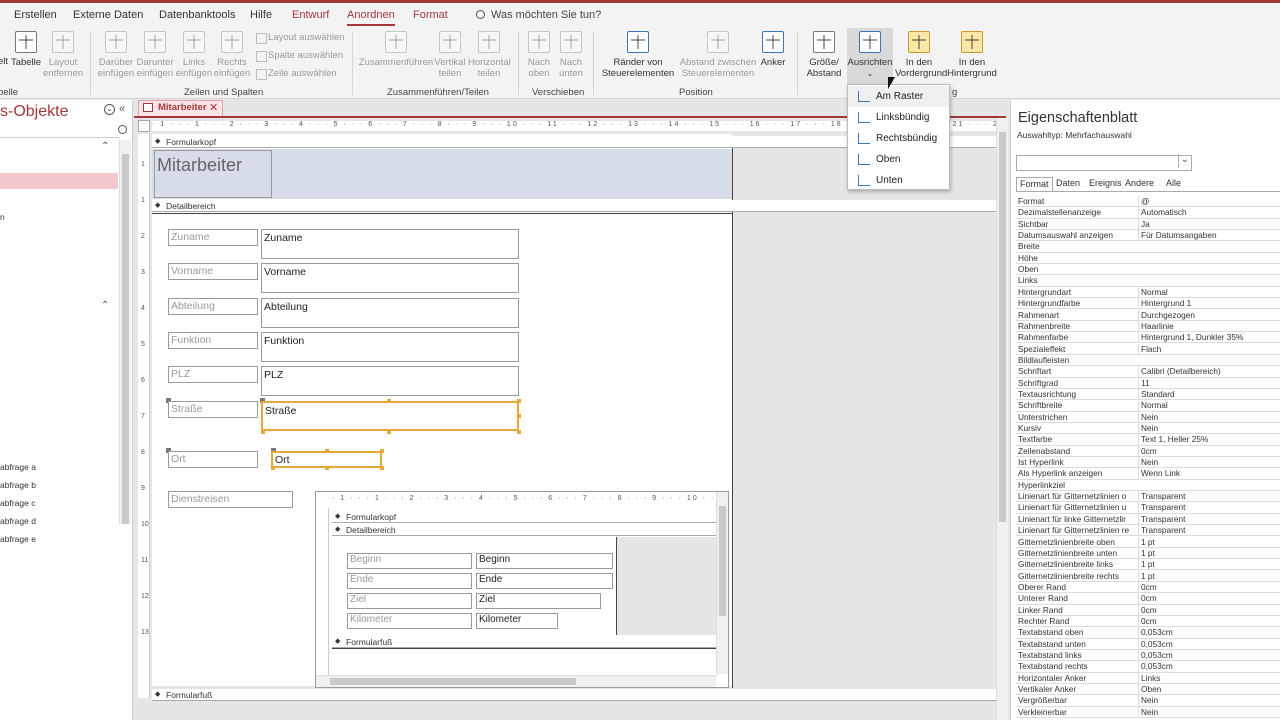  What do you see at coordinates (155, 55) in the screenshot?
I see `insert-below-button: Darunter einfügen` at bounding box center [155, 55].